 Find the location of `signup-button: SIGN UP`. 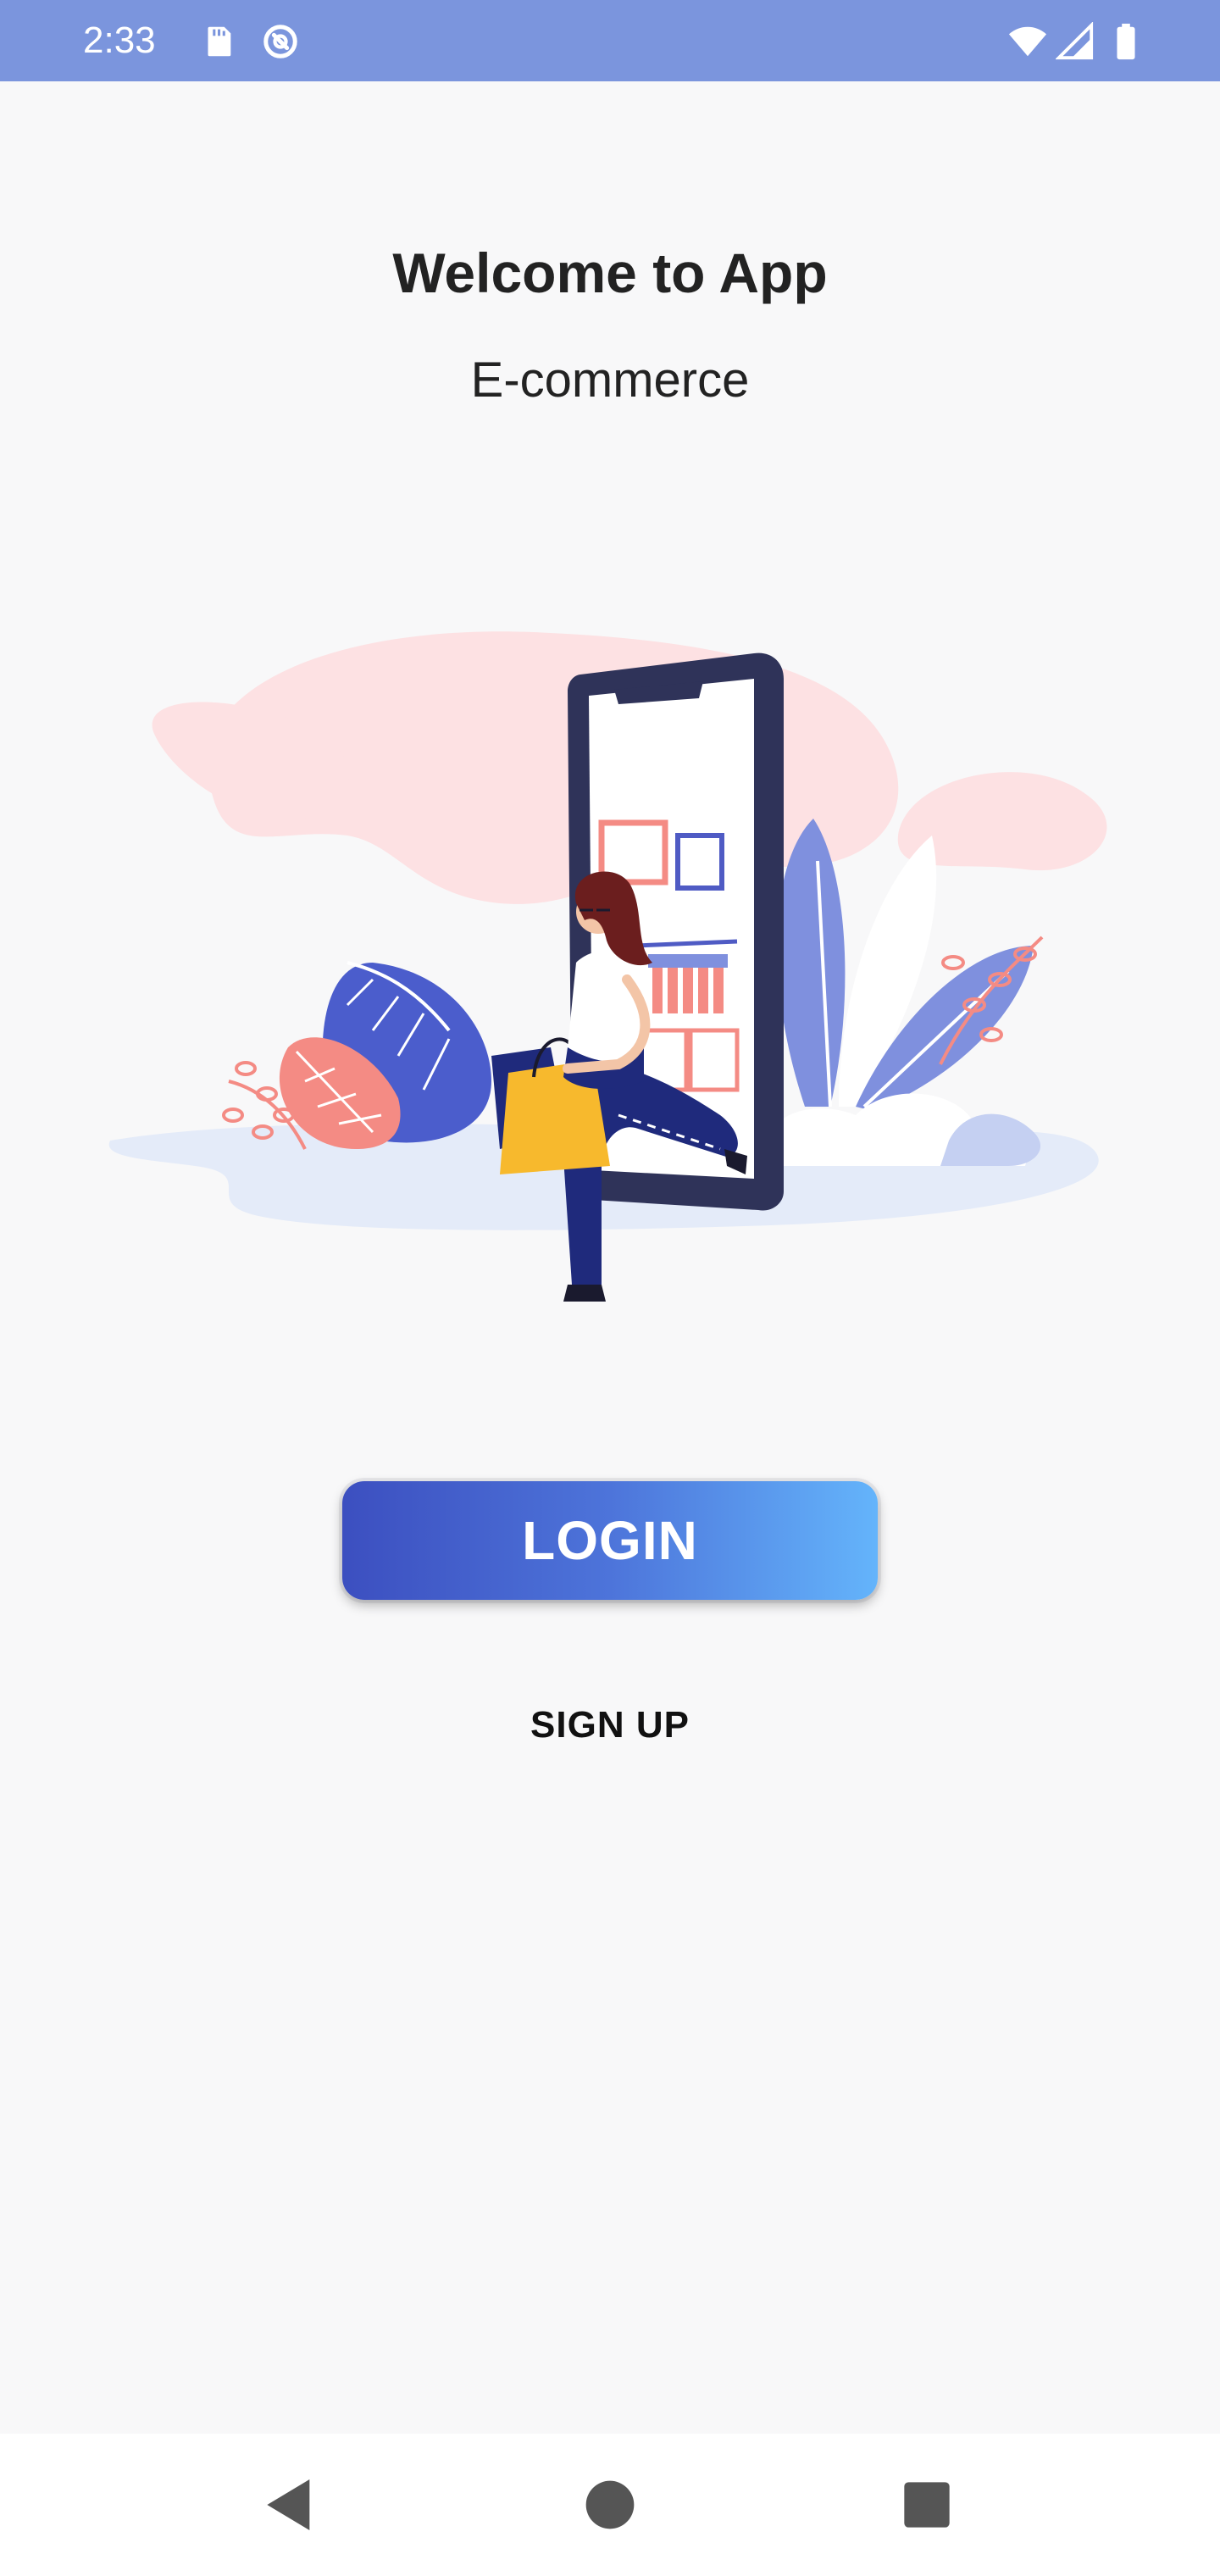

signup-button: SIGN UP is located at coordinates (610, 1725).